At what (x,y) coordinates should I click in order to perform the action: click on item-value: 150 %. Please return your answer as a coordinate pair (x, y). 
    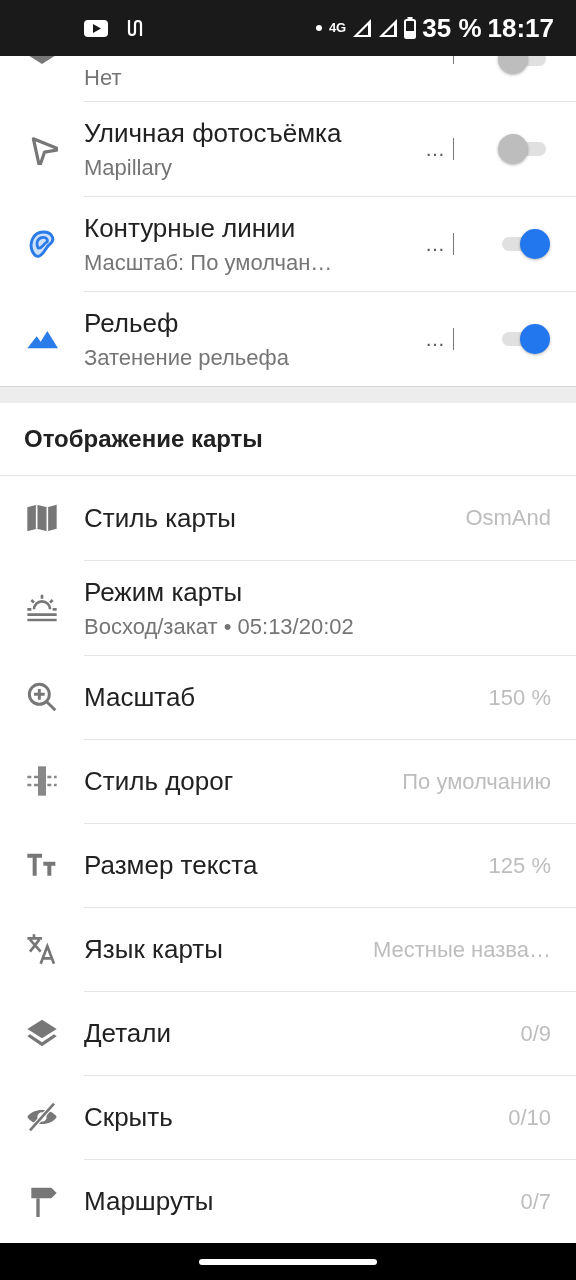
    Looking at the image, I should click on (519, 697).